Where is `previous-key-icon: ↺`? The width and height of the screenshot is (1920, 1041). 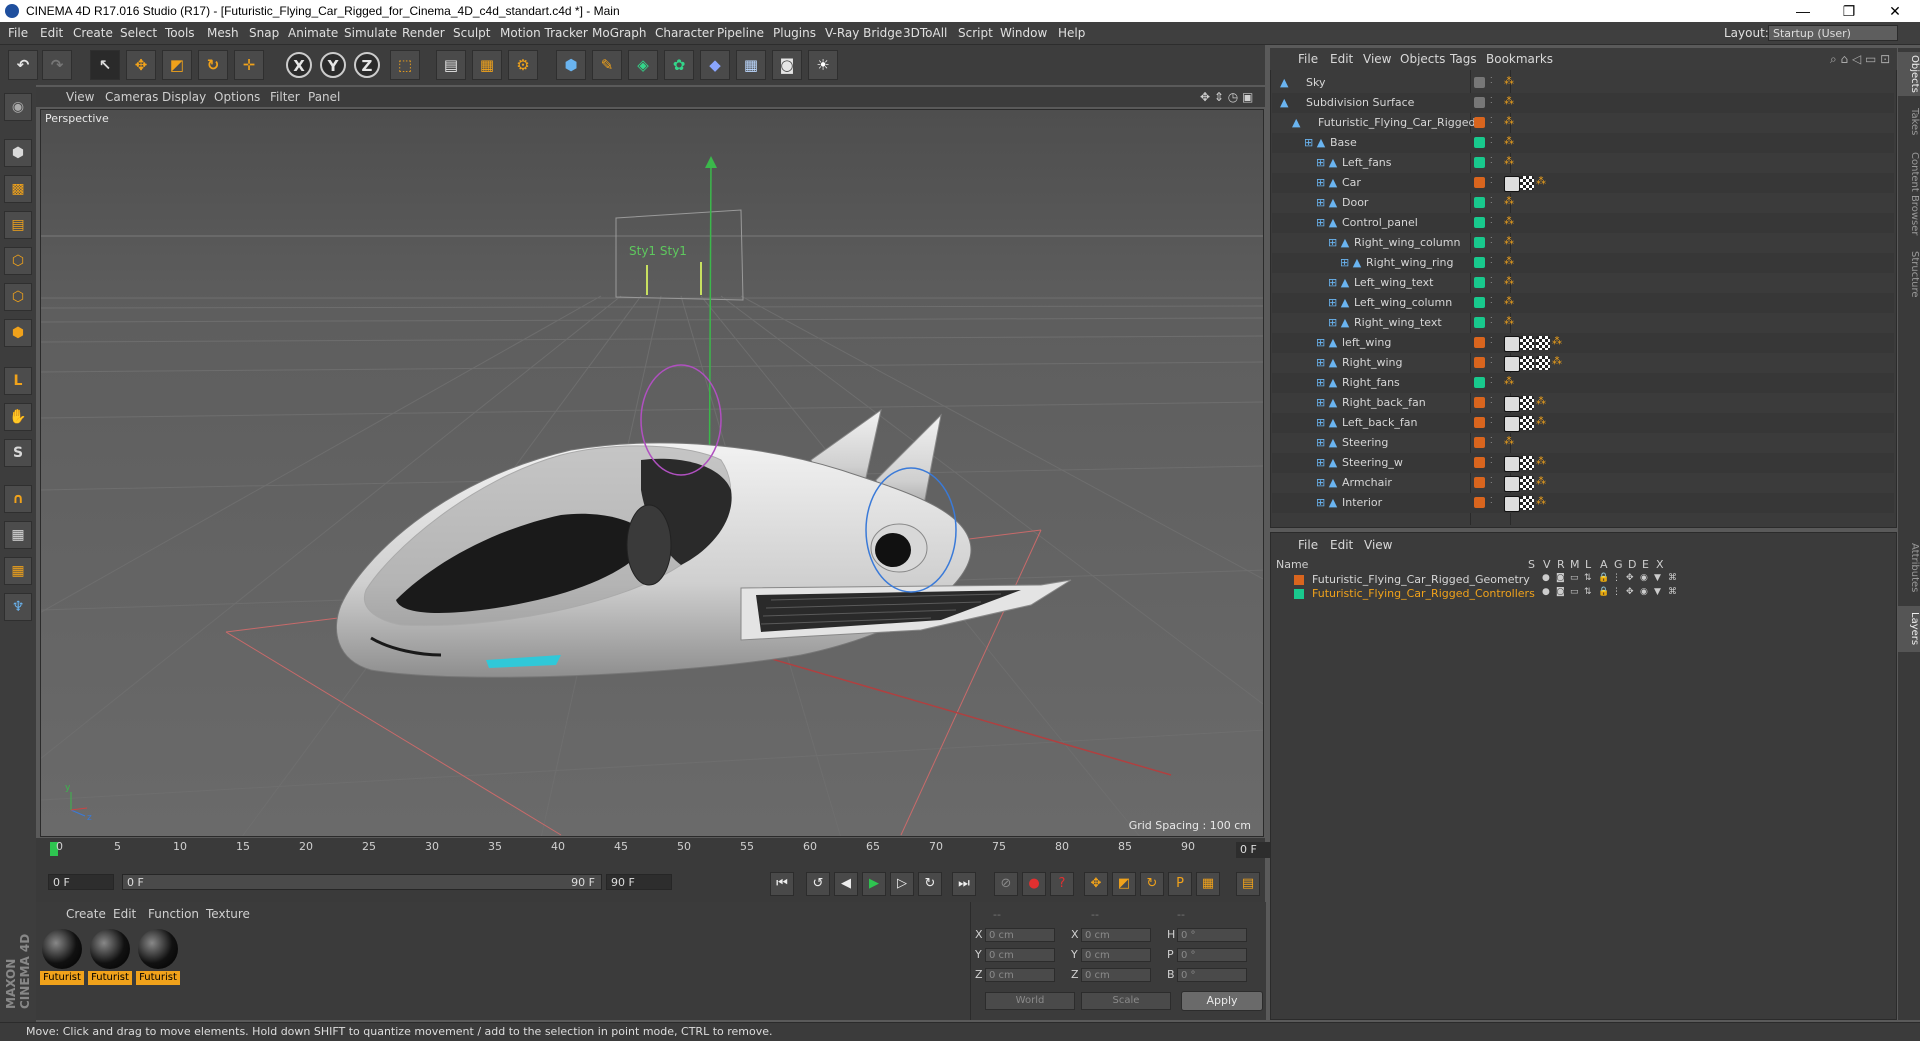 previous-key-icon: ↺ is located at coordinates (818, 884).